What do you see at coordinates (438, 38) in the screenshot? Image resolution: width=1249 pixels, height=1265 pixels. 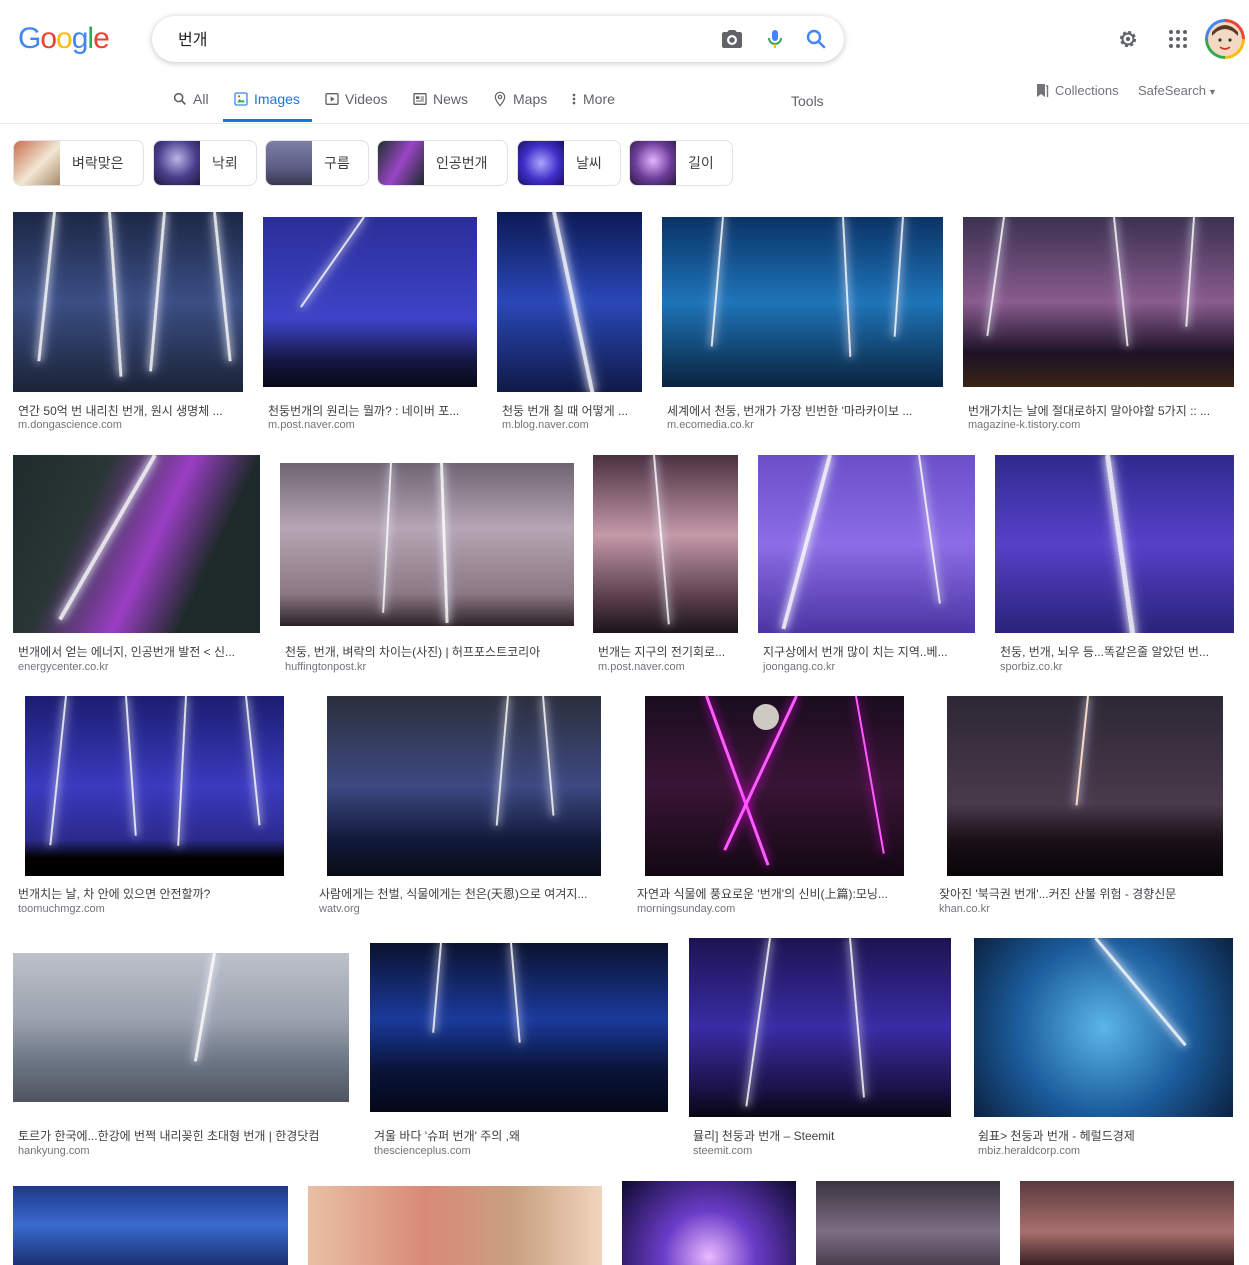 I see `search-input` at bounding box center [438, 38].